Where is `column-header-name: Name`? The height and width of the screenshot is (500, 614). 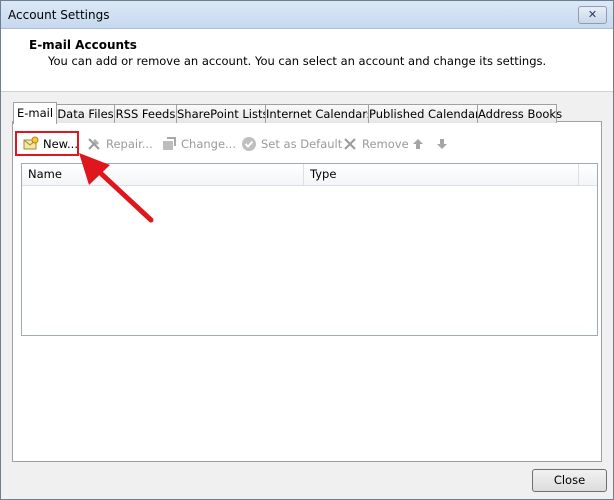
column-header-name: Name is located at coordinates (162, 174).